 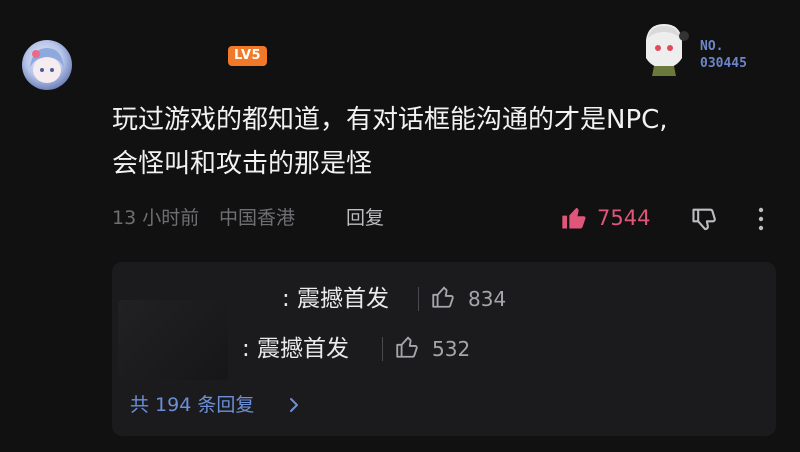 I want to click on fan-badge-image, so click(x=664, y=48).